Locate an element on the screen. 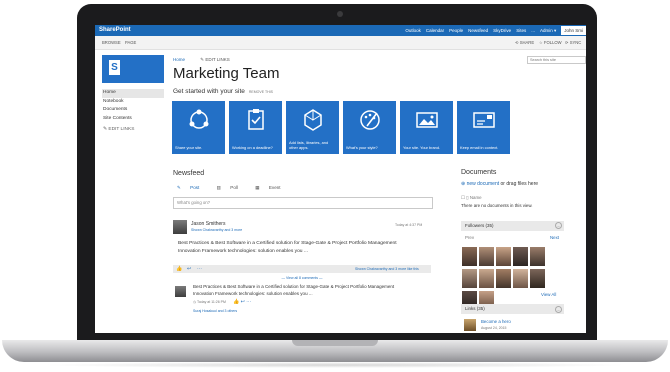  tab-poll: ▥ Poll is located at coordinates (231, 187).